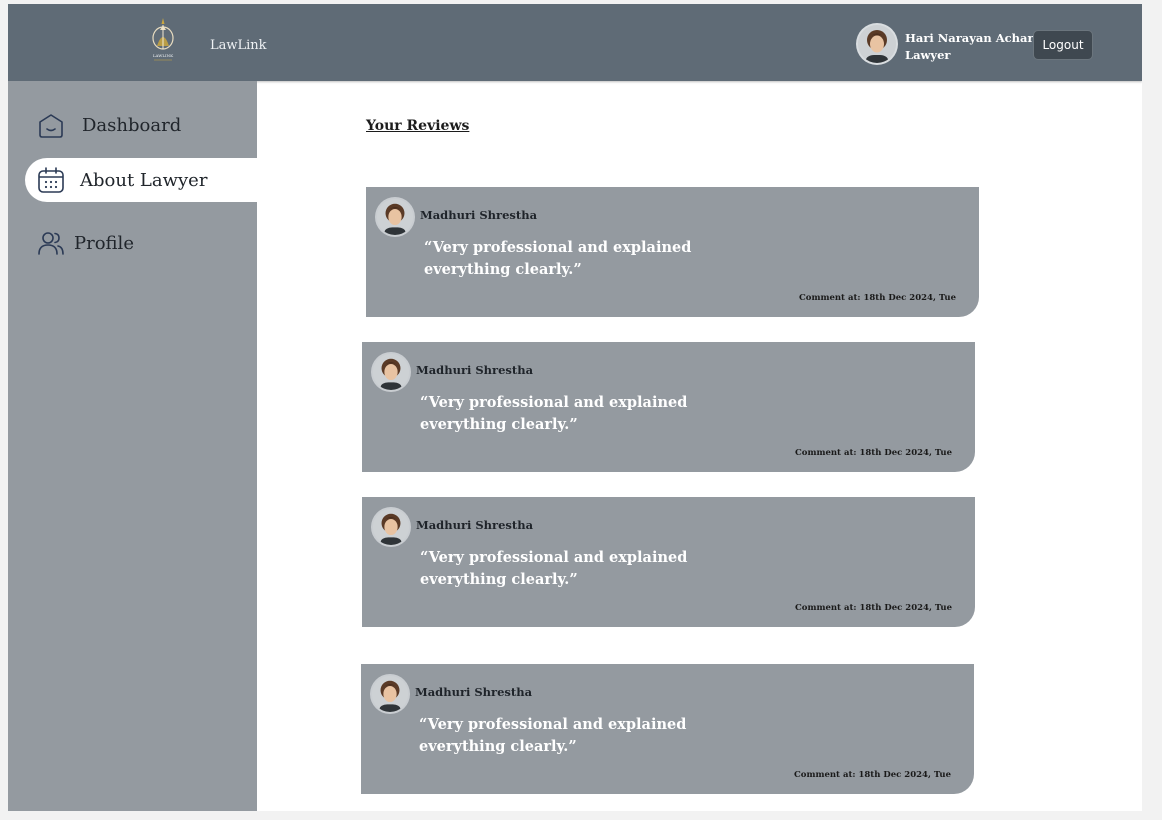 Image resolution: width=1162 pixels, height=820 pixels. What do you see at coordinates (163, 55) in the screenshot?
I see `logo-text: LAWLINK` at bounding box center [163, 55].